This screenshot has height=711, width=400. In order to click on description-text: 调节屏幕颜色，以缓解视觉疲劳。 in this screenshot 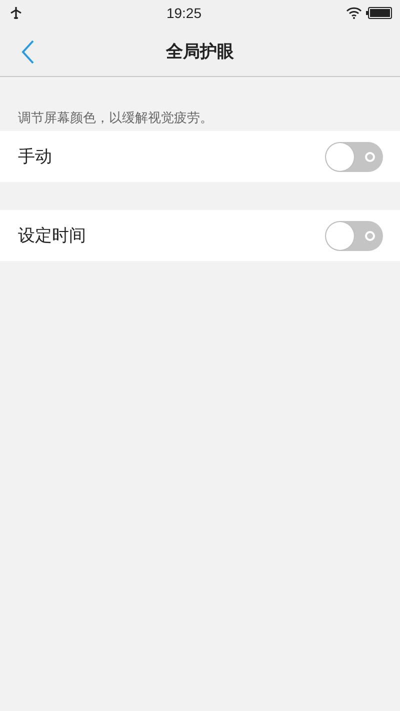, I will do `click(115, 119)`.